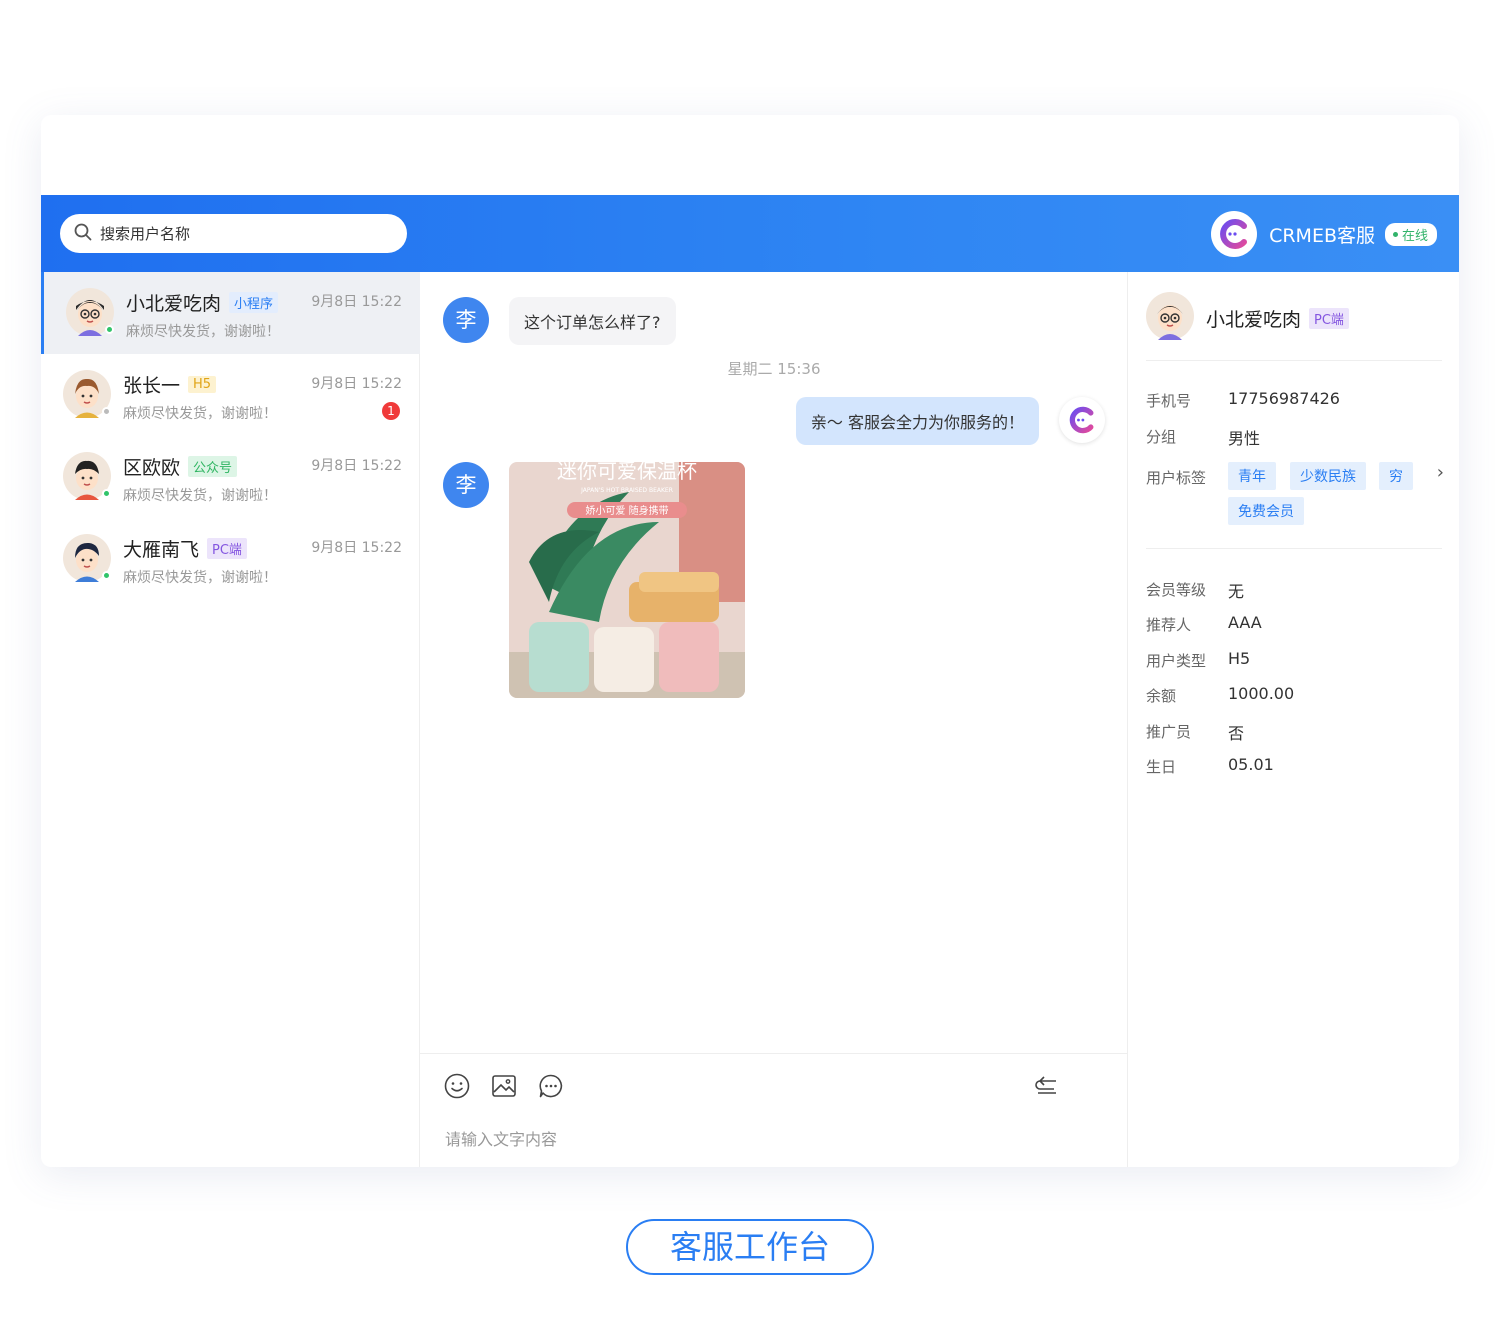 This screenshot has height=1329, width=1500. I want to click on emoji-icon, so click(457, 1086).